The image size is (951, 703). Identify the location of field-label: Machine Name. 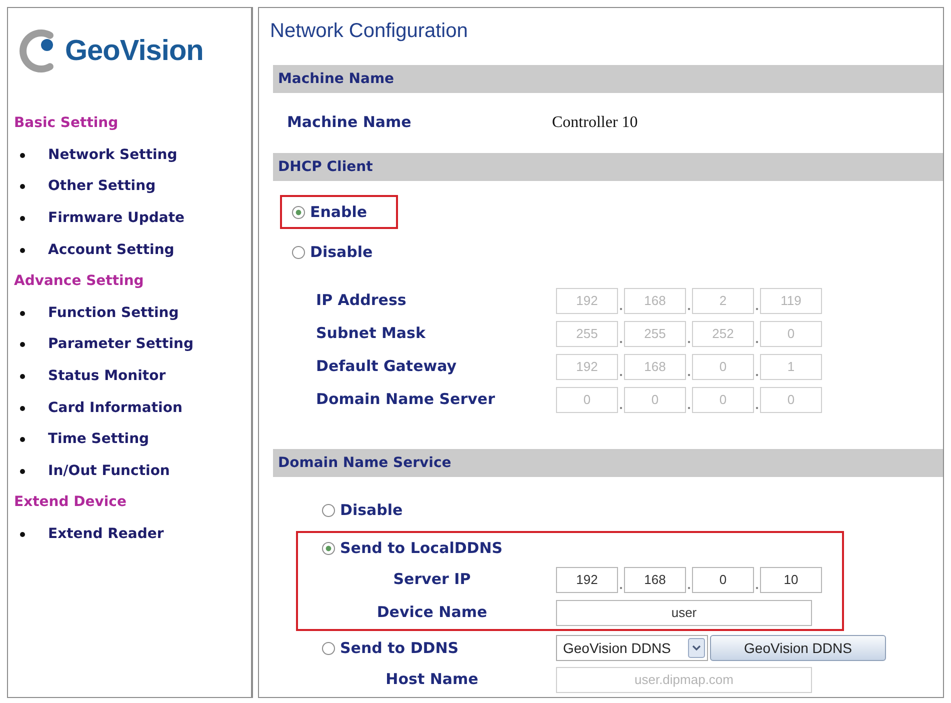
(349, 122).